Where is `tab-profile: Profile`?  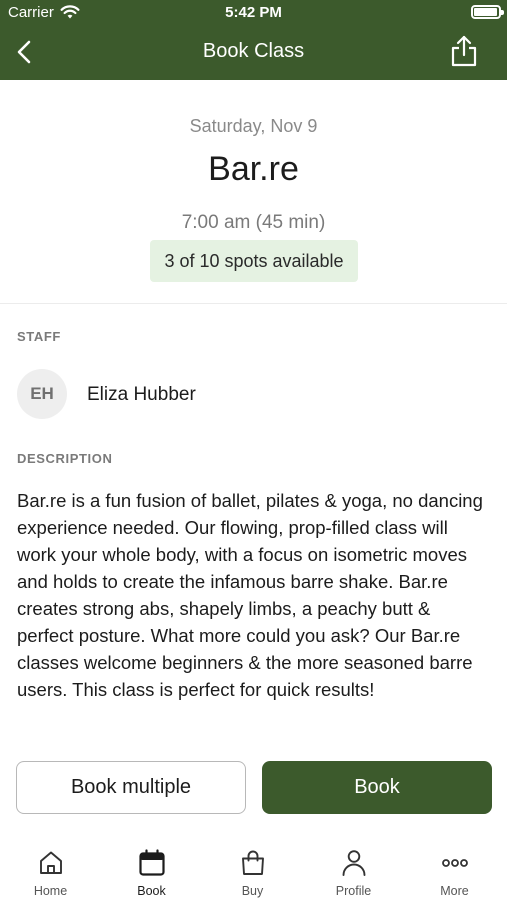
tab-profile: Profile is located at coordinates (353, 868).